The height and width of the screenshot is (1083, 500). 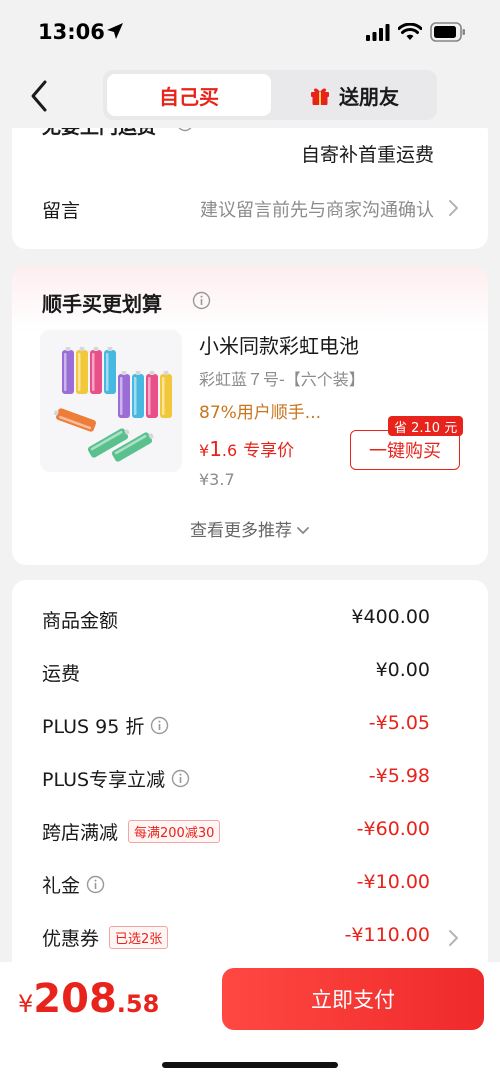 I want to click on back-chevron-icon, so click(x=41, y=96).